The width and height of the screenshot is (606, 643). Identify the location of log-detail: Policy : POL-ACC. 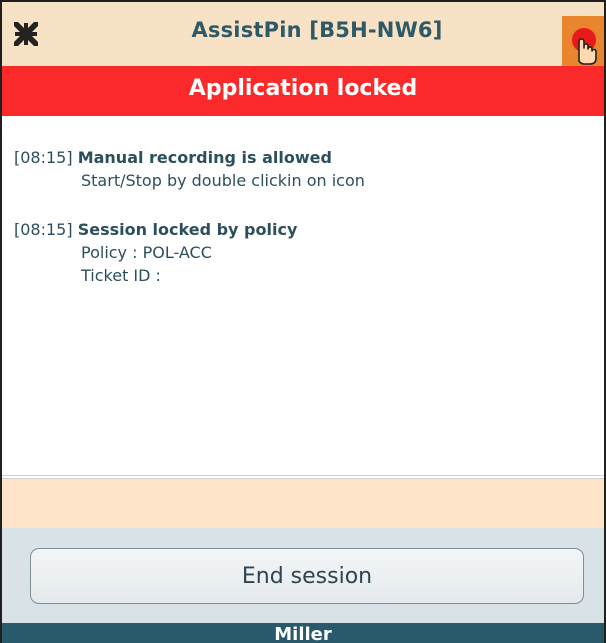
(146, 252).